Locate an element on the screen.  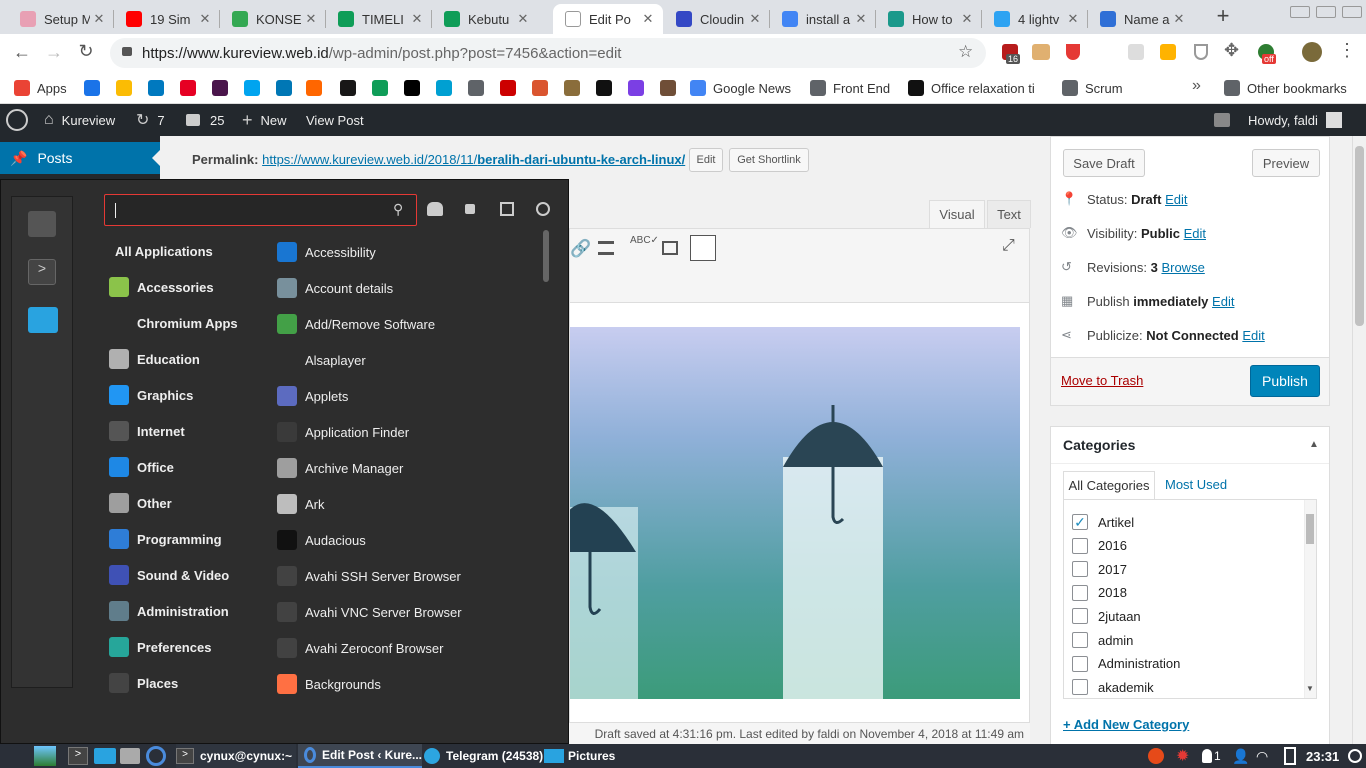
bookmark-item: Scrum is located at coordinates (1092, 88).